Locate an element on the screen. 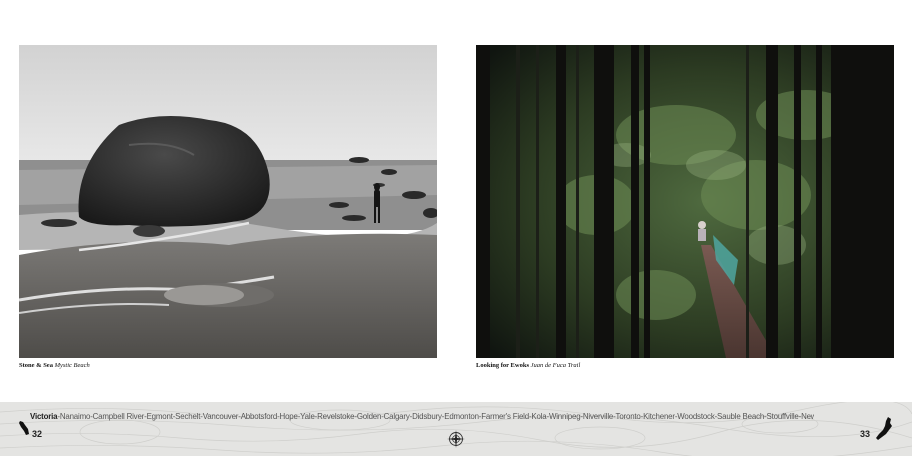  nova-scotia-map-icon is located at coordinates (884, 428).